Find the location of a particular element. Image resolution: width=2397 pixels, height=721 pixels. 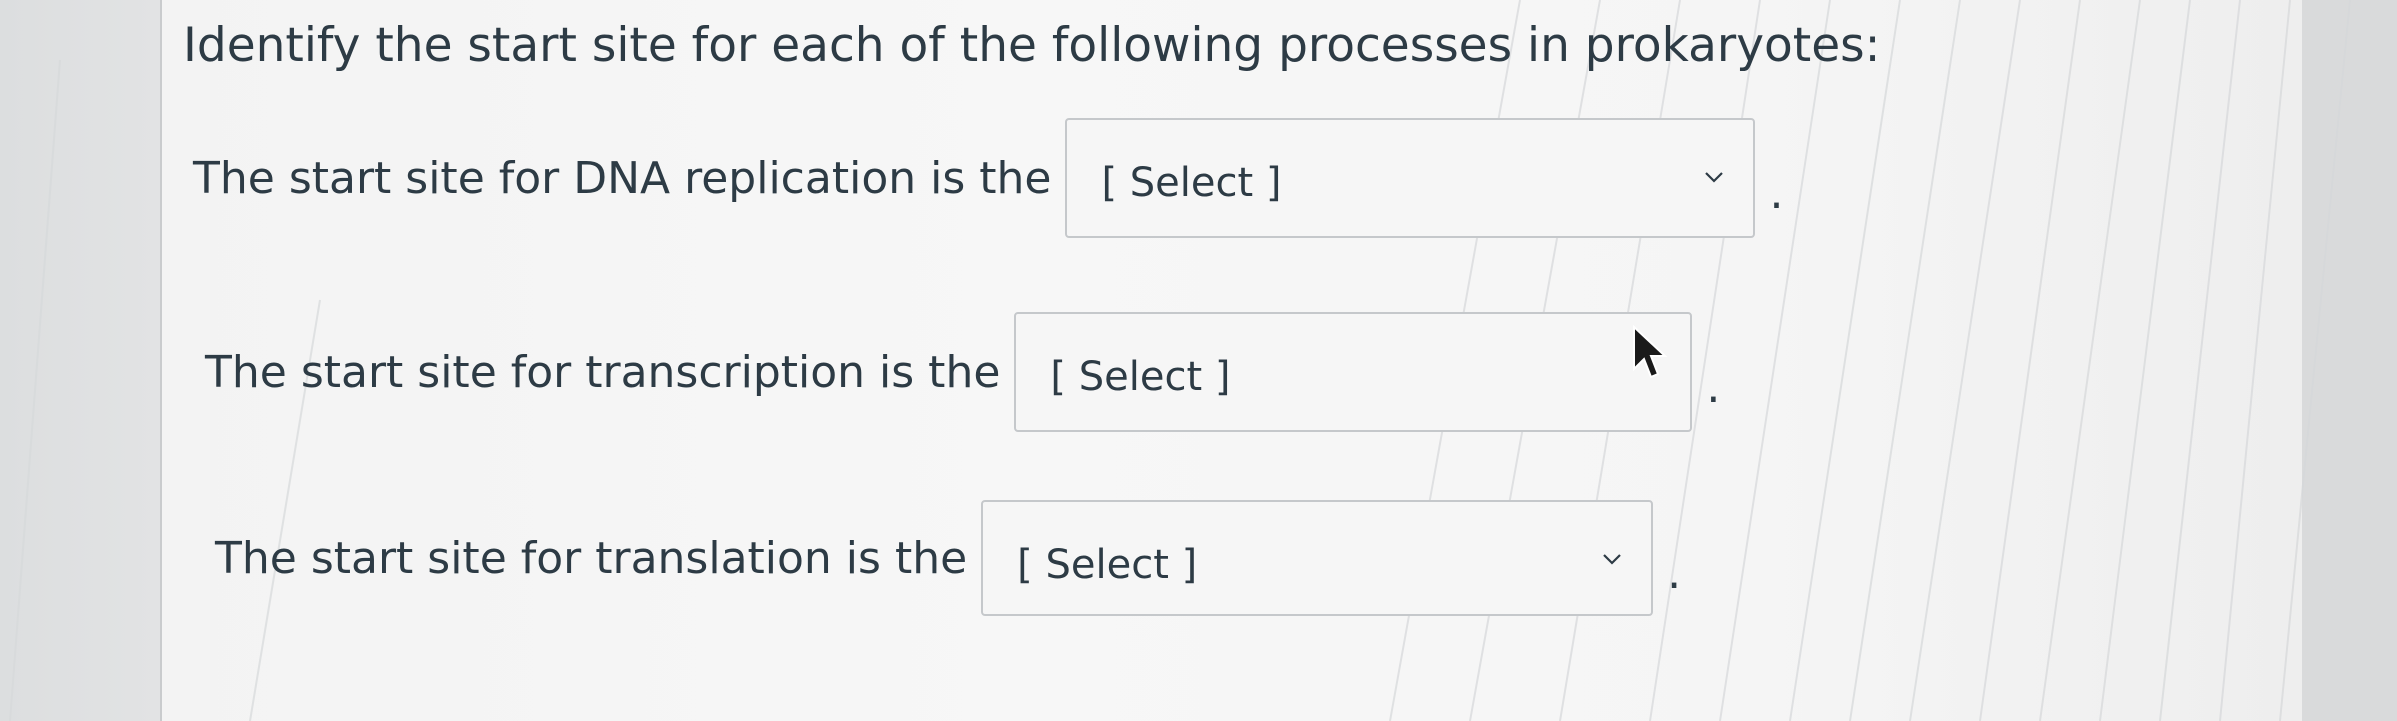

left-gutter is located at coordinates (80, 360).